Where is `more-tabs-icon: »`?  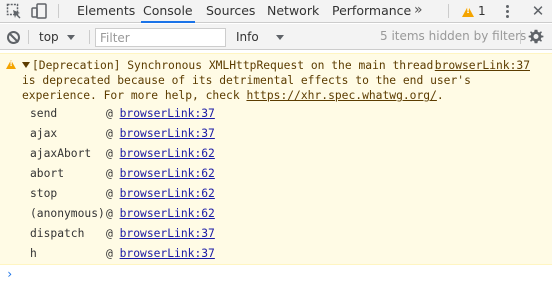
more-tabs-icon: » is located at coordinates (418, 11).